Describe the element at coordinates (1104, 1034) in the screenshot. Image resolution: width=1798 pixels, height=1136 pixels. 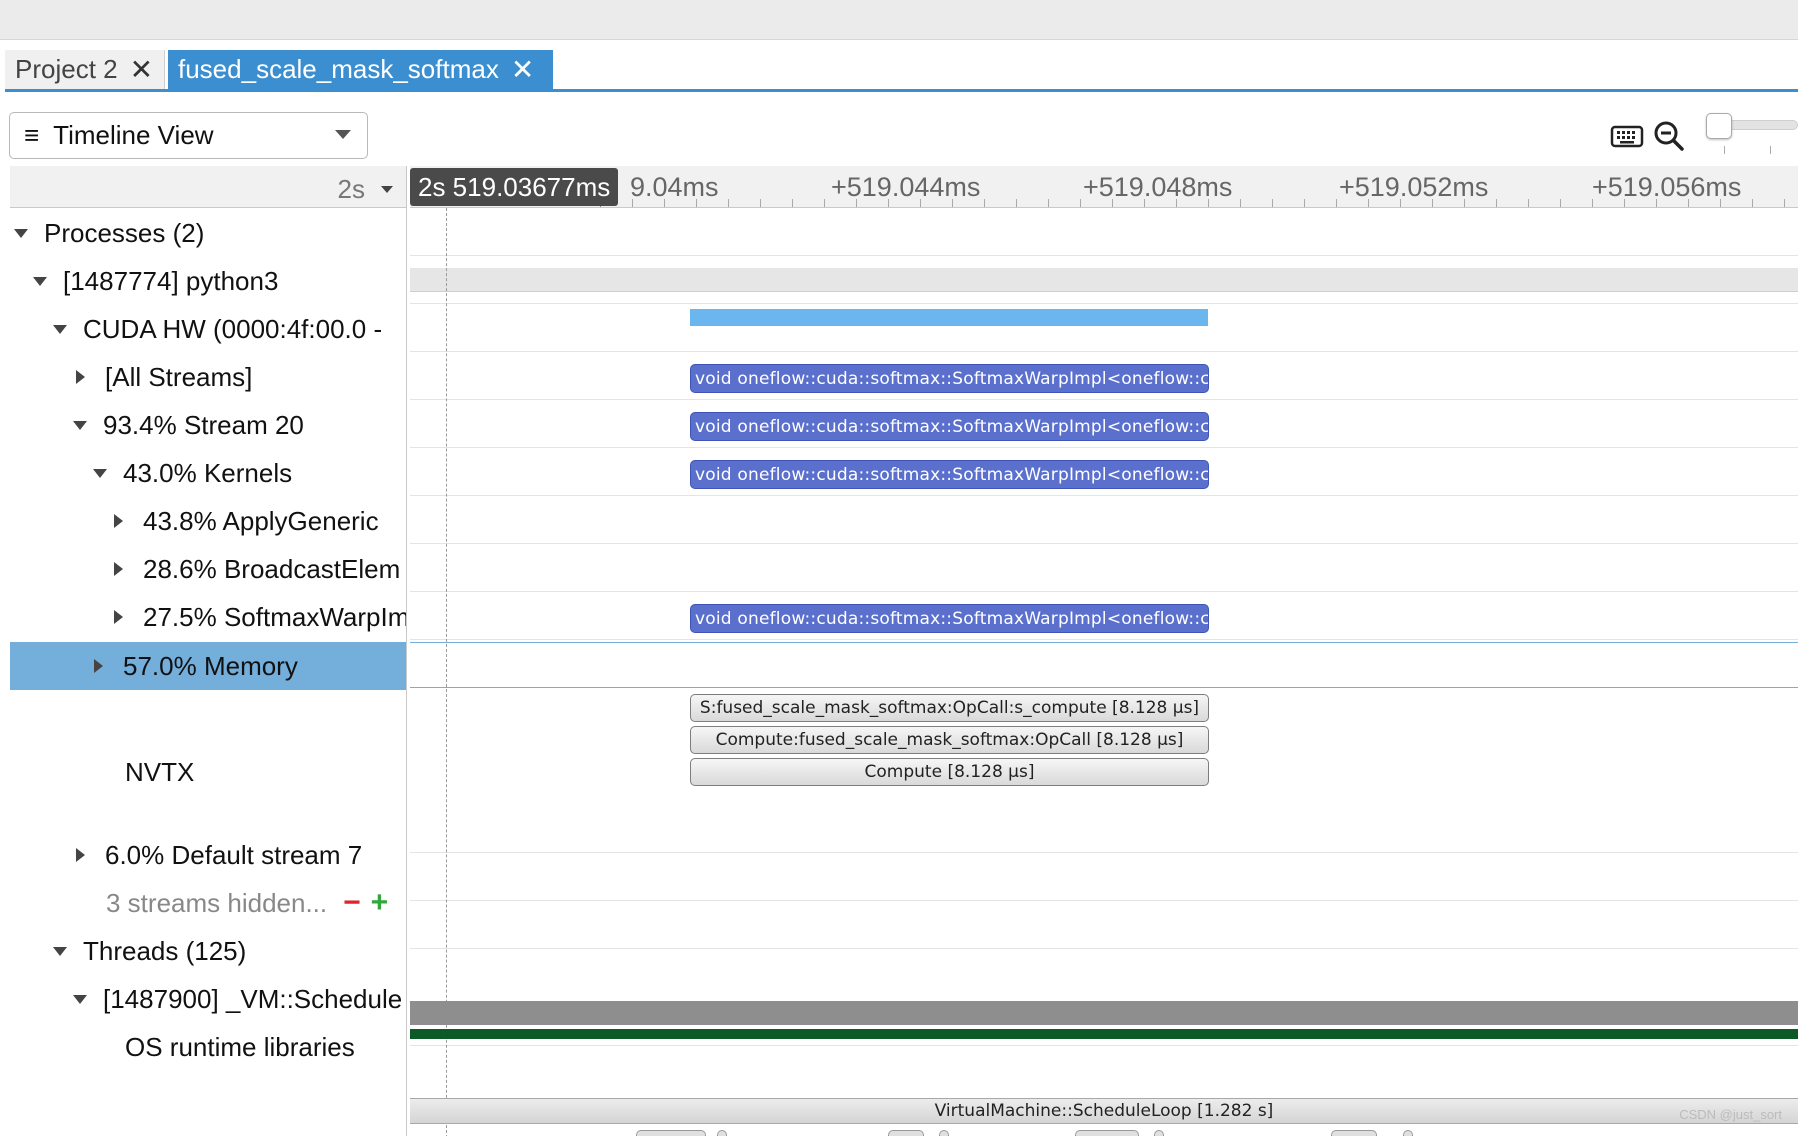
I see `thread-running-band` at that location.